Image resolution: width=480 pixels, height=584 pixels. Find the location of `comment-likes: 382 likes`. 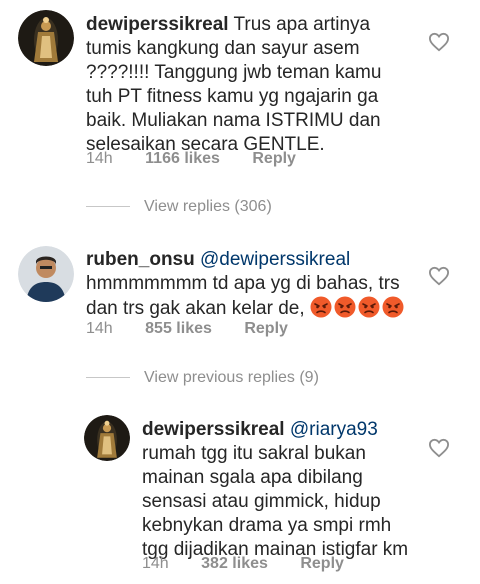

comment-likes: 382 likes is located at coordinates (234, 563).